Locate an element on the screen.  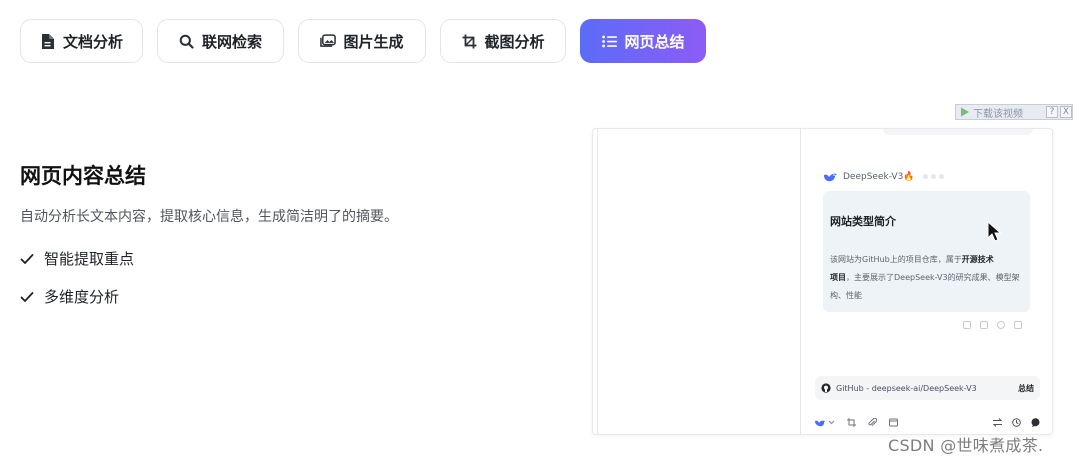
swap-icon is located at coordinates (997, 422).